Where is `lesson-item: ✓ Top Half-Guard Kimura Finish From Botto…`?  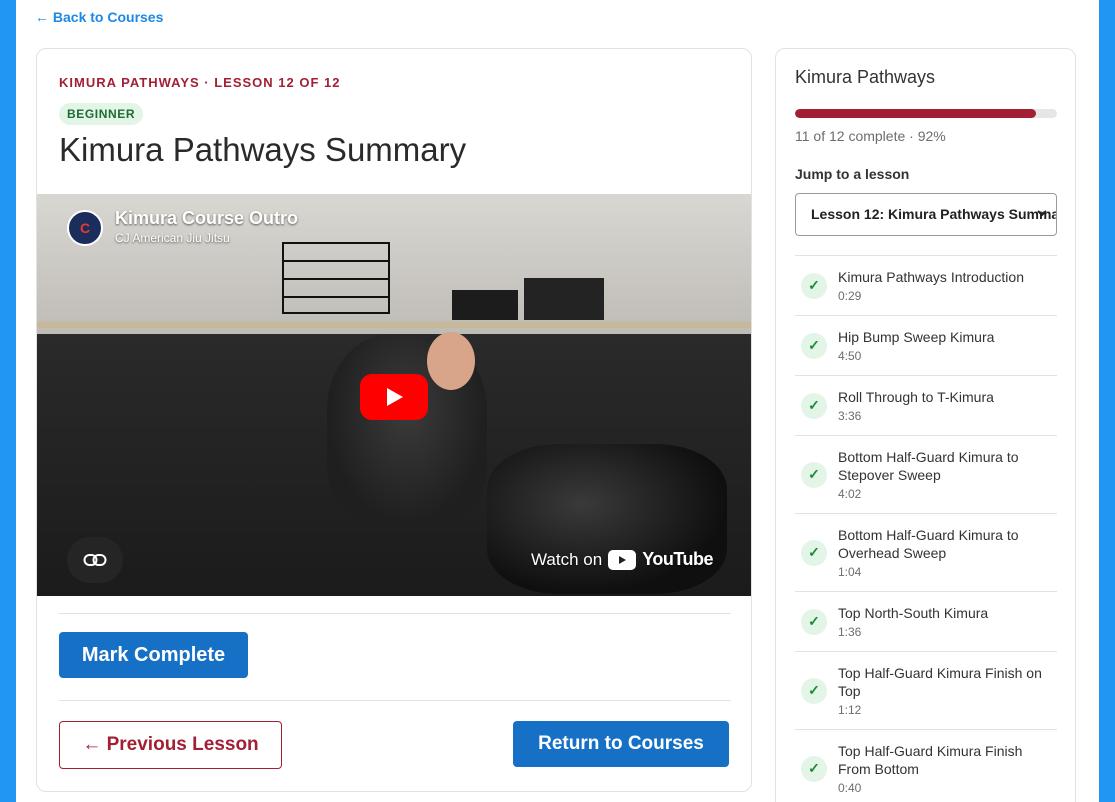 lesson-item: ✓ Top Half-Guard Kimura Finish From Botto… is located at coordinates (926, 765).